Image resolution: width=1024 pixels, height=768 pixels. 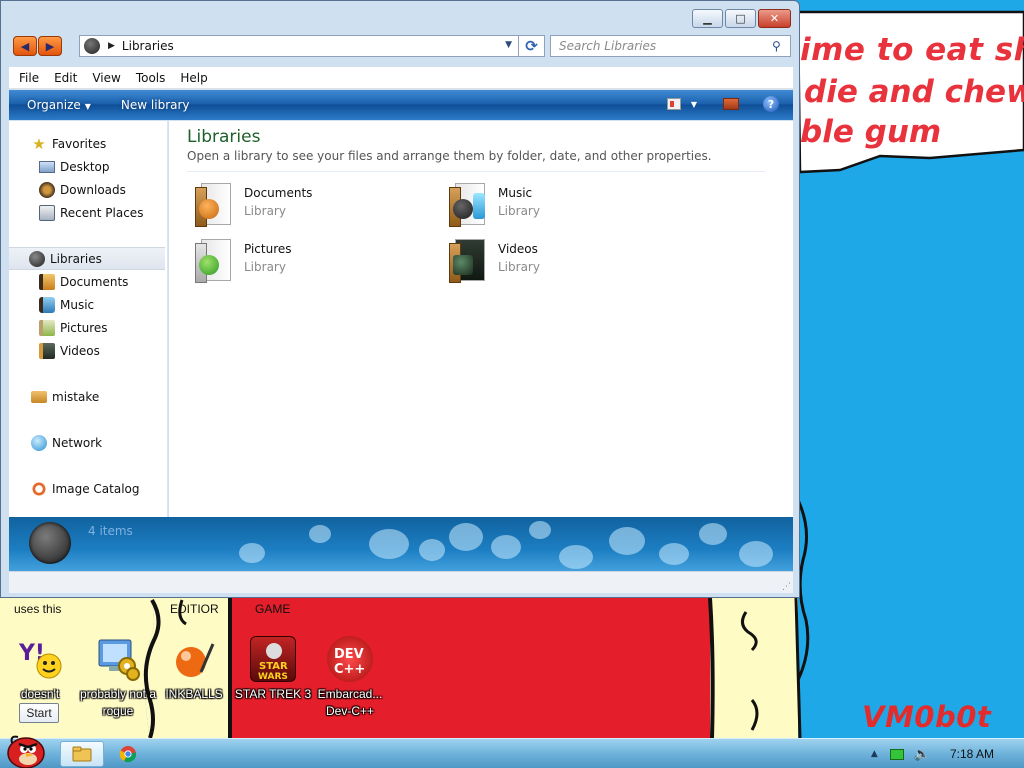 I want to click on desktop-icon-star-trek: STAR WARS STAR TREK 3, so click(x=273, y=669).